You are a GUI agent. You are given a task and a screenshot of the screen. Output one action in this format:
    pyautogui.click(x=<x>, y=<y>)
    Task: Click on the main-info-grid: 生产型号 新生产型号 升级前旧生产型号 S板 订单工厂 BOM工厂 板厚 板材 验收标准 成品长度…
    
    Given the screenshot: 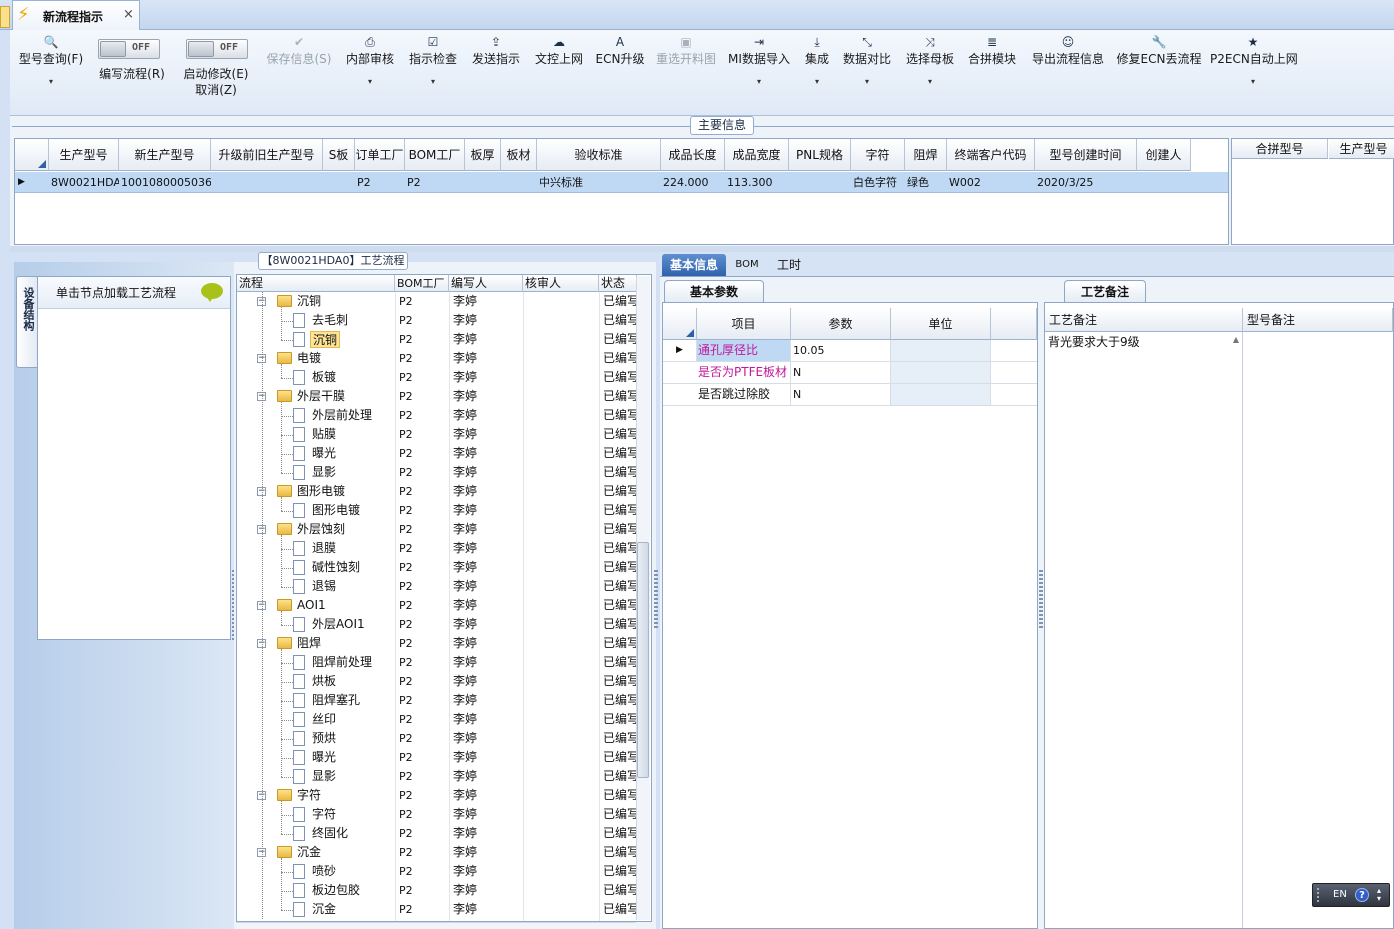 What is the action you would take?
    pyautogui.click(x=621, y=191)
    